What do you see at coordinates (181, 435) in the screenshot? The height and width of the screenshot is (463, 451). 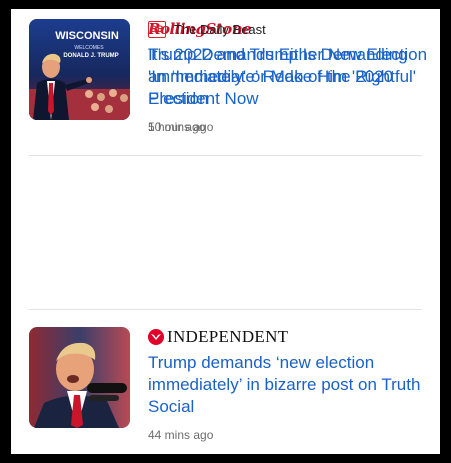 I see `timestamp: 44 mins ago` at bounding box center [181, 435].